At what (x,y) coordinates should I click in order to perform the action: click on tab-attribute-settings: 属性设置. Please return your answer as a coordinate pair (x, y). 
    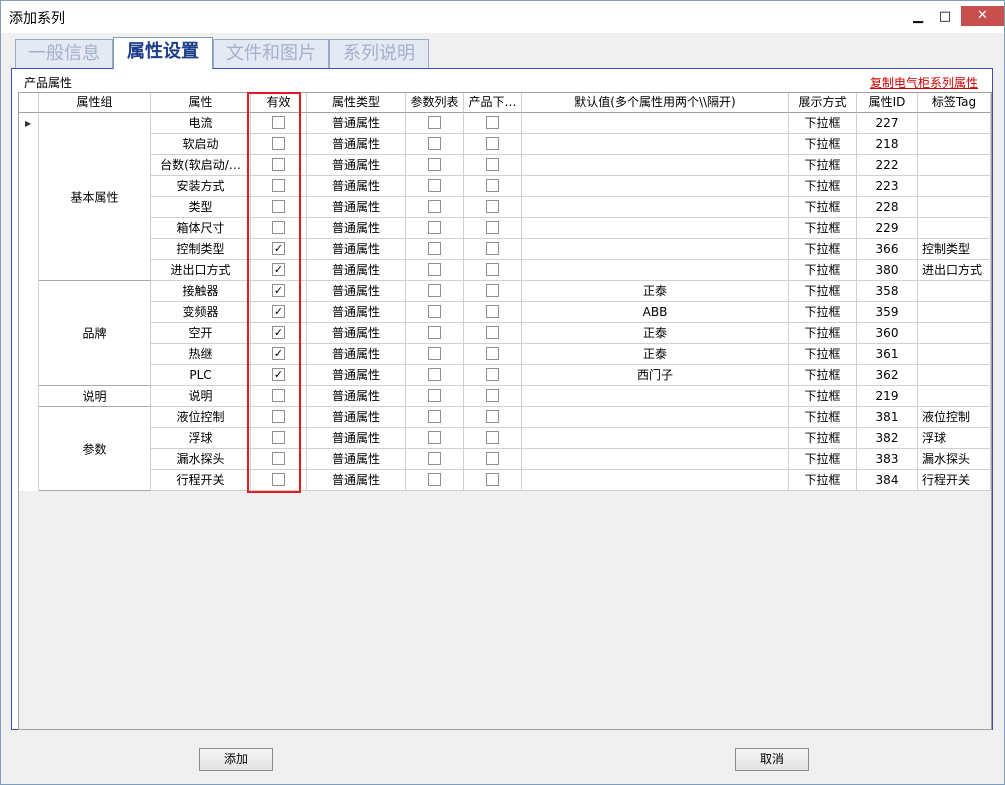
    Looking at the image, I should click on (163, 53).